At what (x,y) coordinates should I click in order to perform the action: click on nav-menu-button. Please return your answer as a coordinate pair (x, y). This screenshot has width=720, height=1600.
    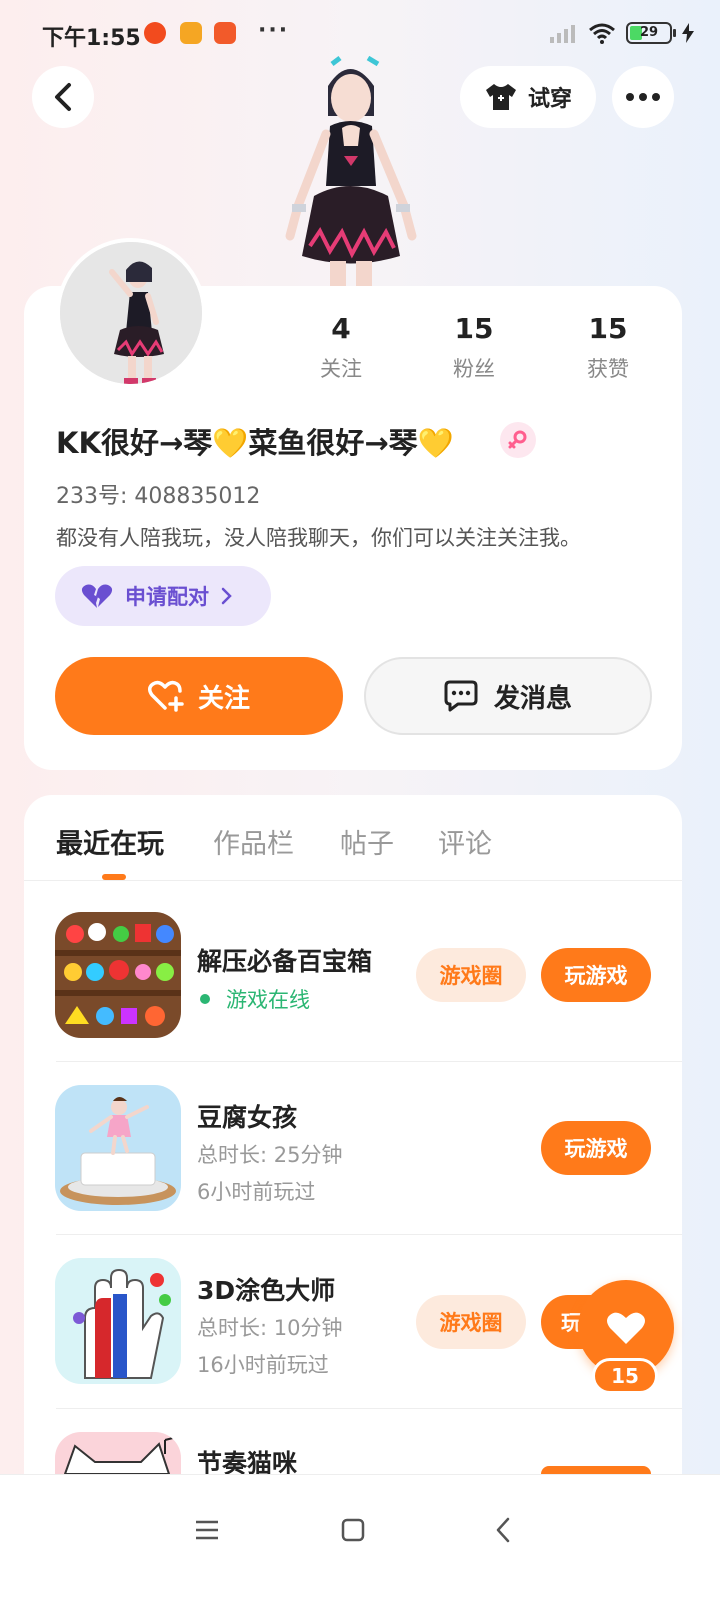
    Looking at the image, I should click on (207, 1530).